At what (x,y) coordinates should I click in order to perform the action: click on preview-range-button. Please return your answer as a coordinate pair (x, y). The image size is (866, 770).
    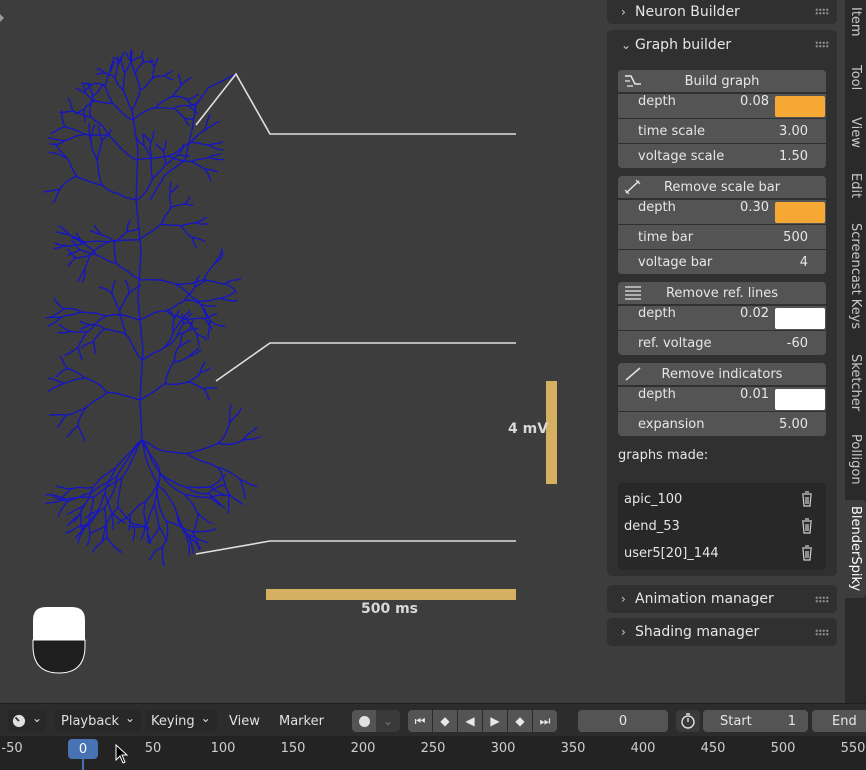
    Looking at the image, I should click on (688, 721).